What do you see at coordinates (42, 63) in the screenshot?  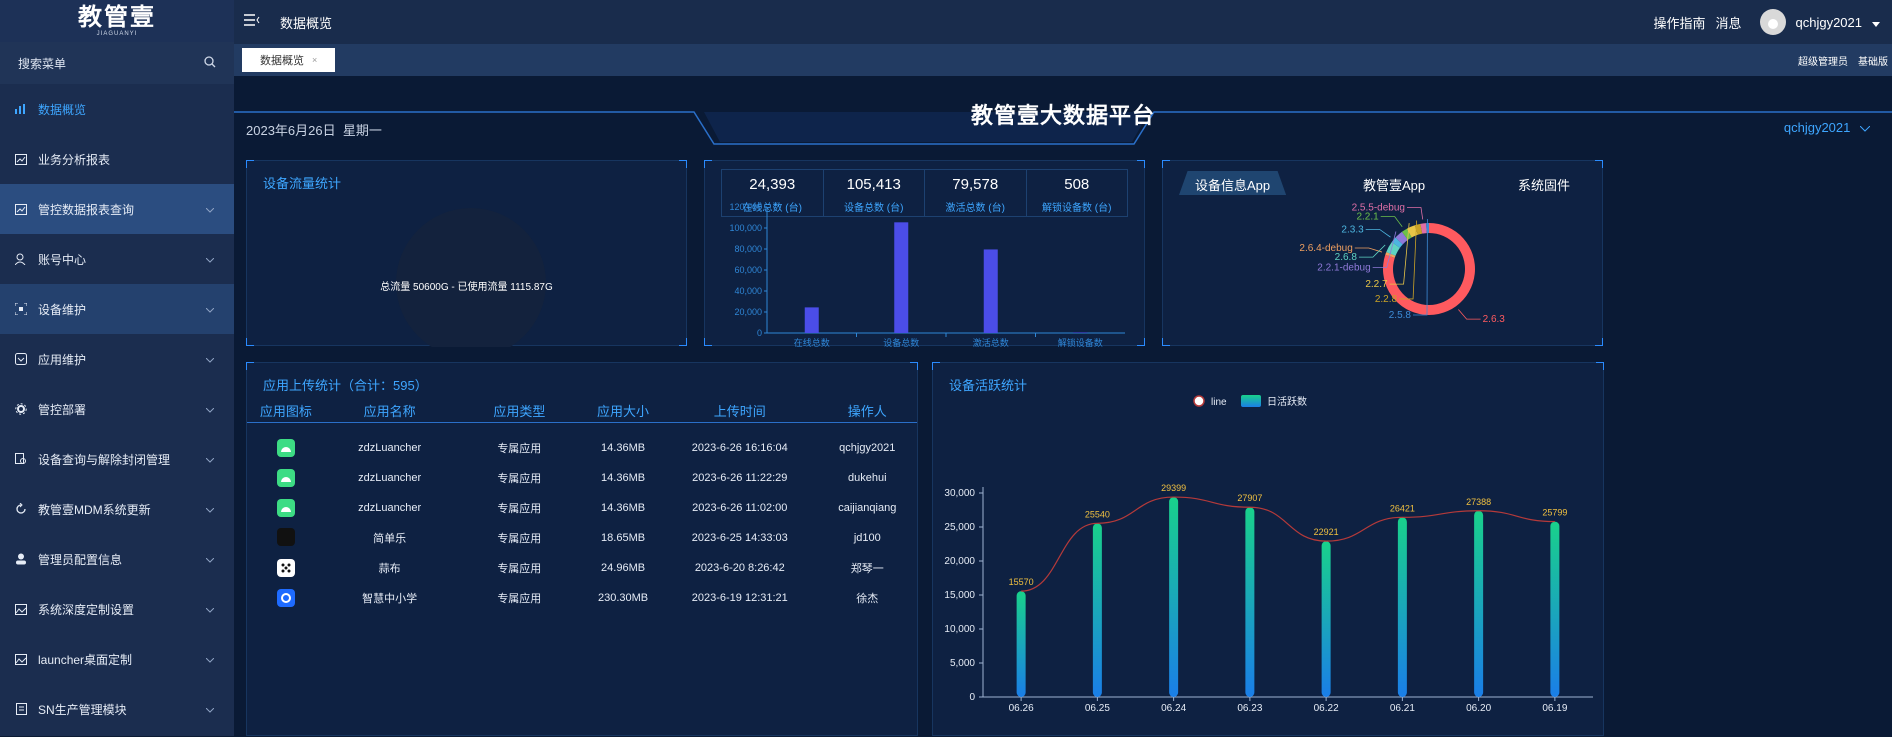 I see `menu-search-label: 搜索菜单` at bounding box center [42, 63].